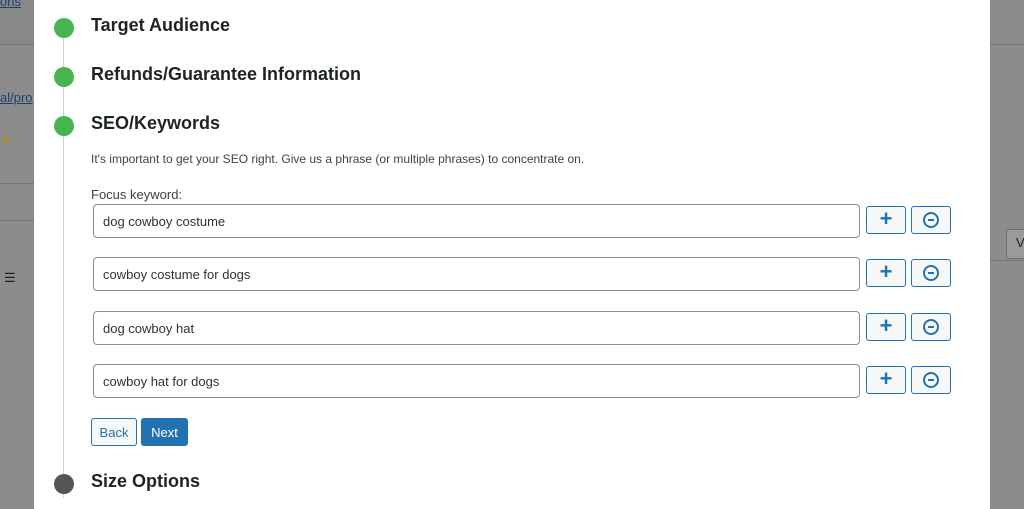 Image resolution: width=1024 pixels, height=509 pixels. Describe the element at coordinates (226, 74) in the screenshot. I see `step-title: Refunds/Guarantee Information` at that location.